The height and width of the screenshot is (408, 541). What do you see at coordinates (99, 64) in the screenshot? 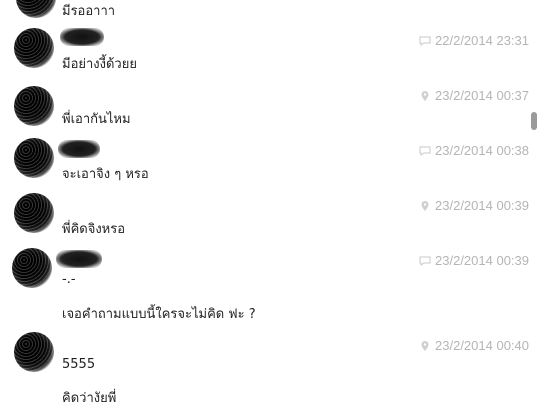
I see `message-text: มีอย่างงี้ด้วยย` at bounding box center [99, 64].